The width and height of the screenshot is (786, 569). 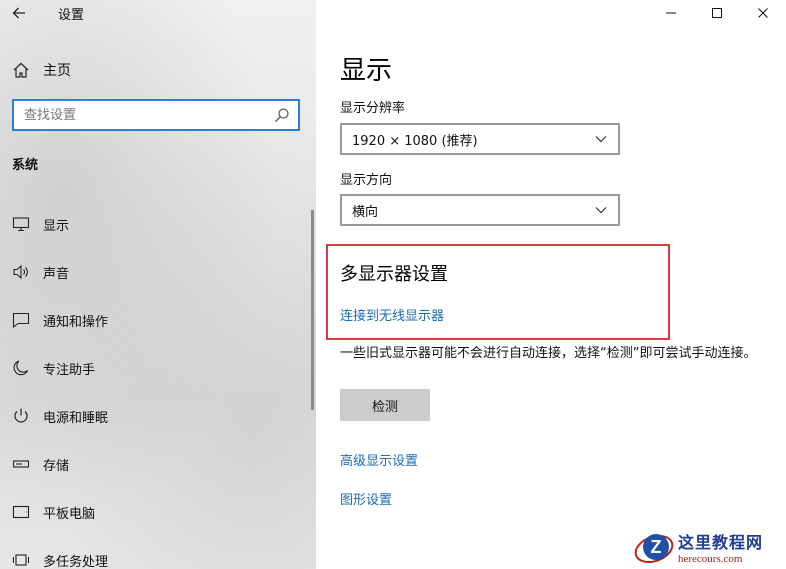 What do you see at coordinates (20, 272) in the screenshot?
I see `speaker-icon` at bounding box center [20, 272].